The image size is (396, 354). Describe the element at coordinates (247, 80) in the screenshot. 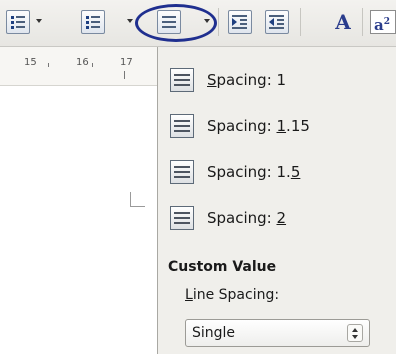

I see `spacing-1-label: Spacing: 1` at that location.